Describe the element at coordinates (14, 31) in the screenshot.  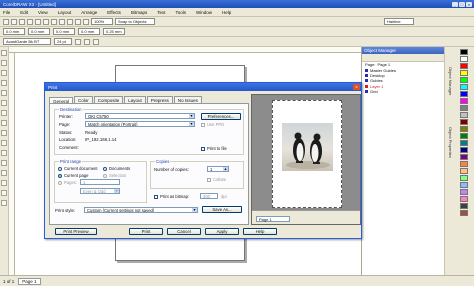
I see `x-position-field: 0.0 mm` at that location.